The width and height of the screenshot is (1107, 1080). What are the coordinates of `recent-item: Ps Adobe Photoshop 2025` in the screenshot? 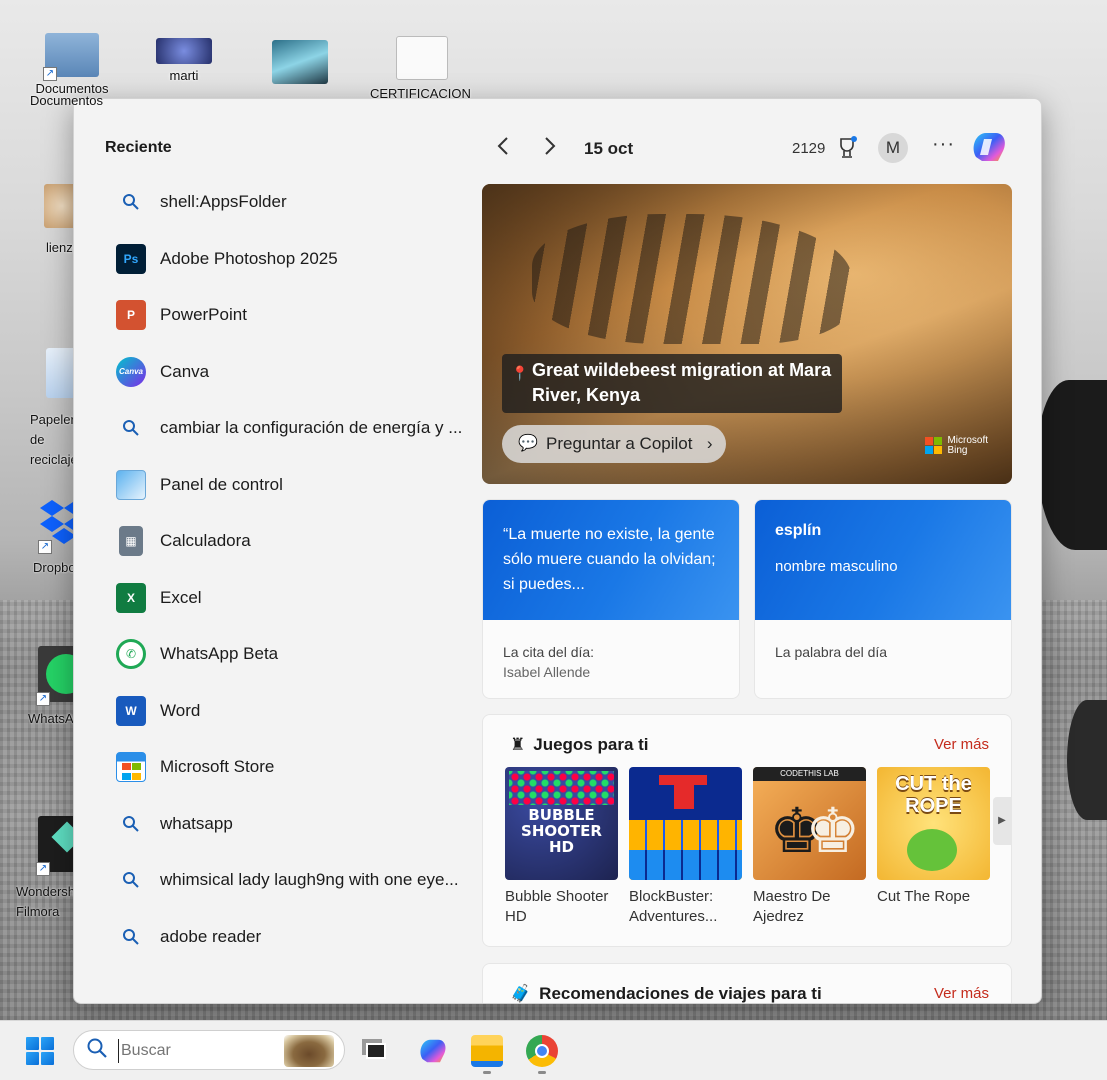 It's located at (290, 259).